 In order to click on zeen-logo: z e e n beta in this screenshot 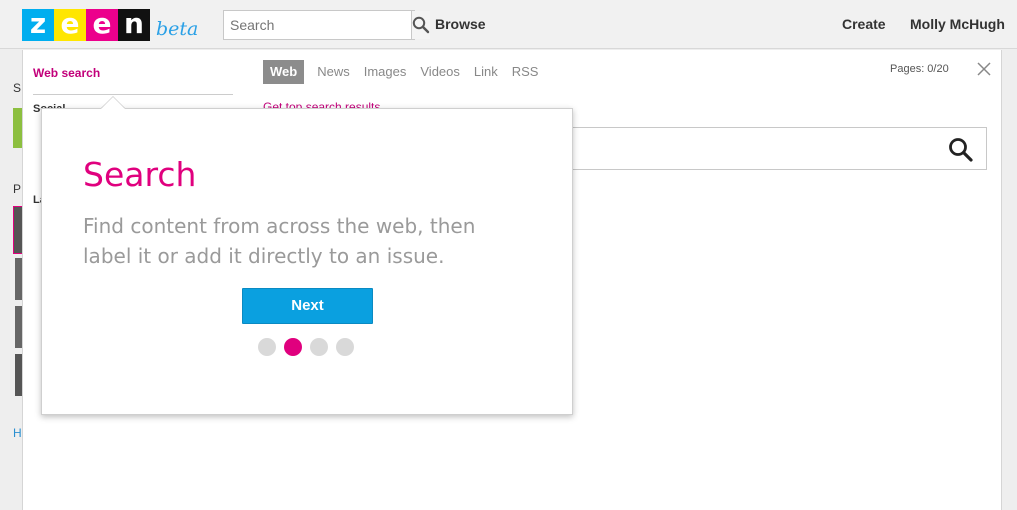, I will do `click(110, 25)`.